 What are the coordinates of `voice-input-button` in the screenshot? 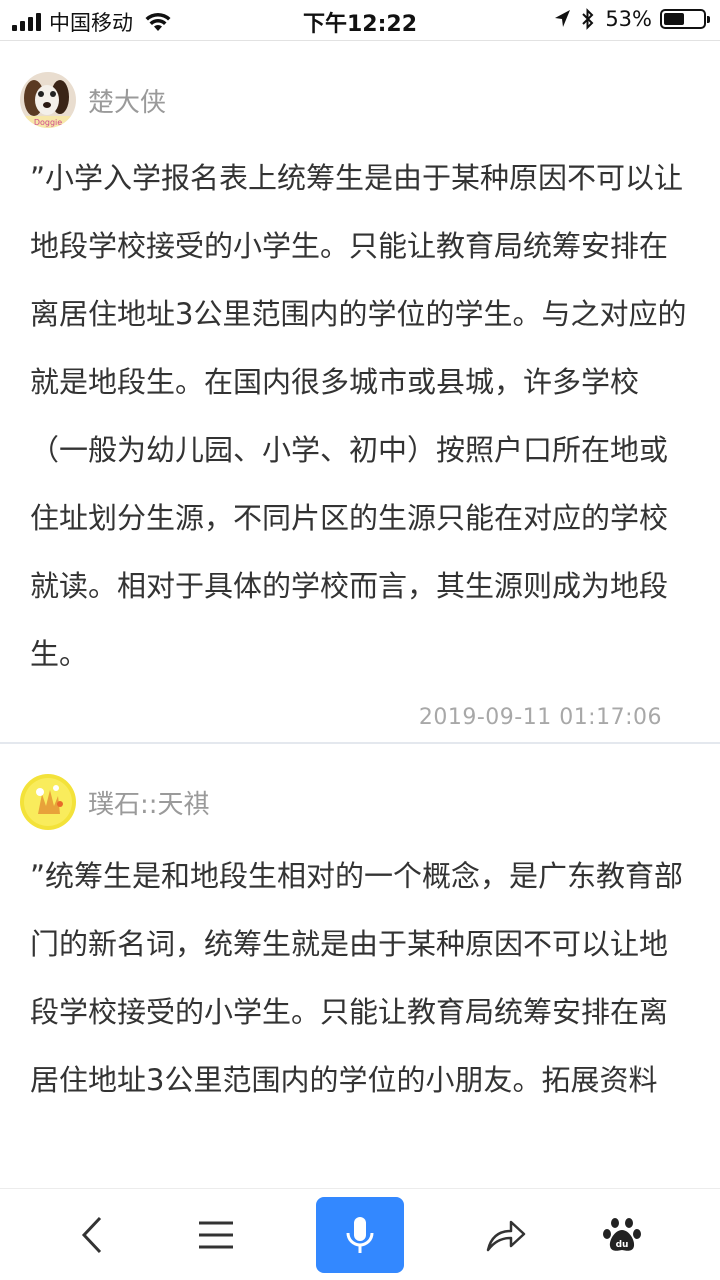 It's located at (360, 1235).